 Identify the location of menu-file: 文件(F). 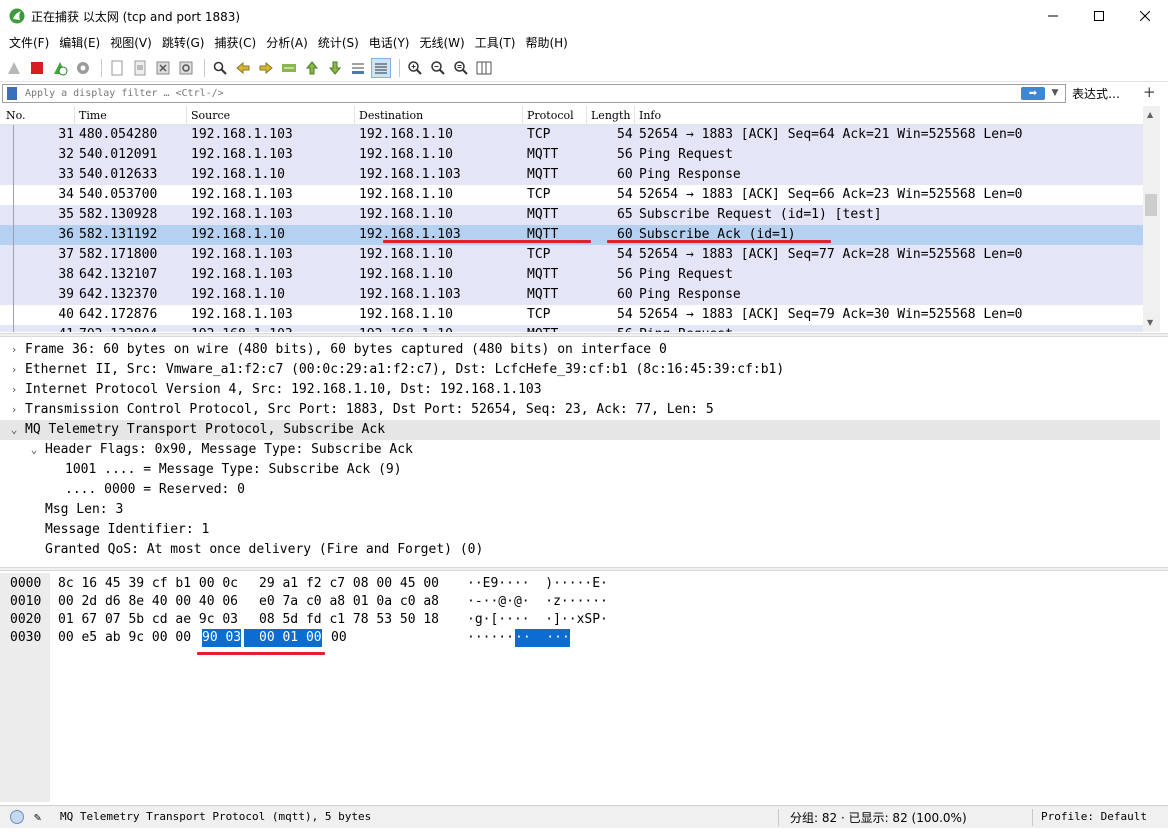
(29, 43).